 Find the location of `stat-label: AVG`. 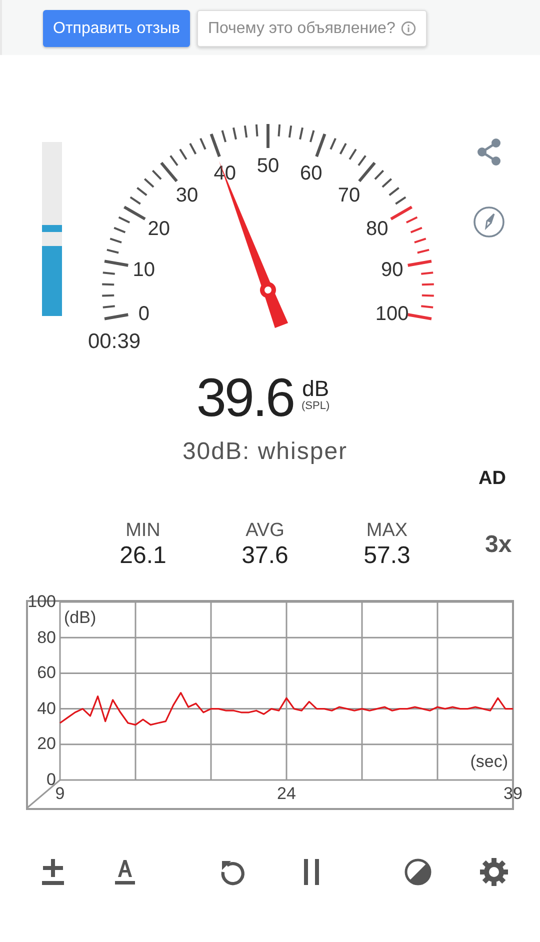

stat-label: AVG is located at coordinates (265, 531).